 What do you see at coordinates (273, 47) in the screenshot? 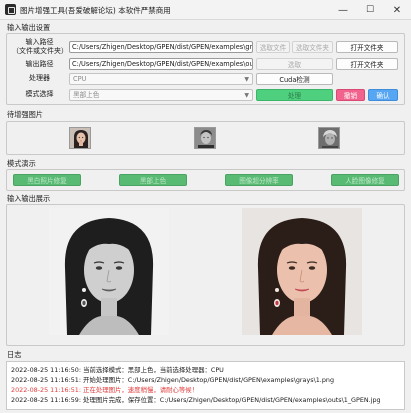
I see `select-file-button: 选取文件` at bounding box center [273, 47].